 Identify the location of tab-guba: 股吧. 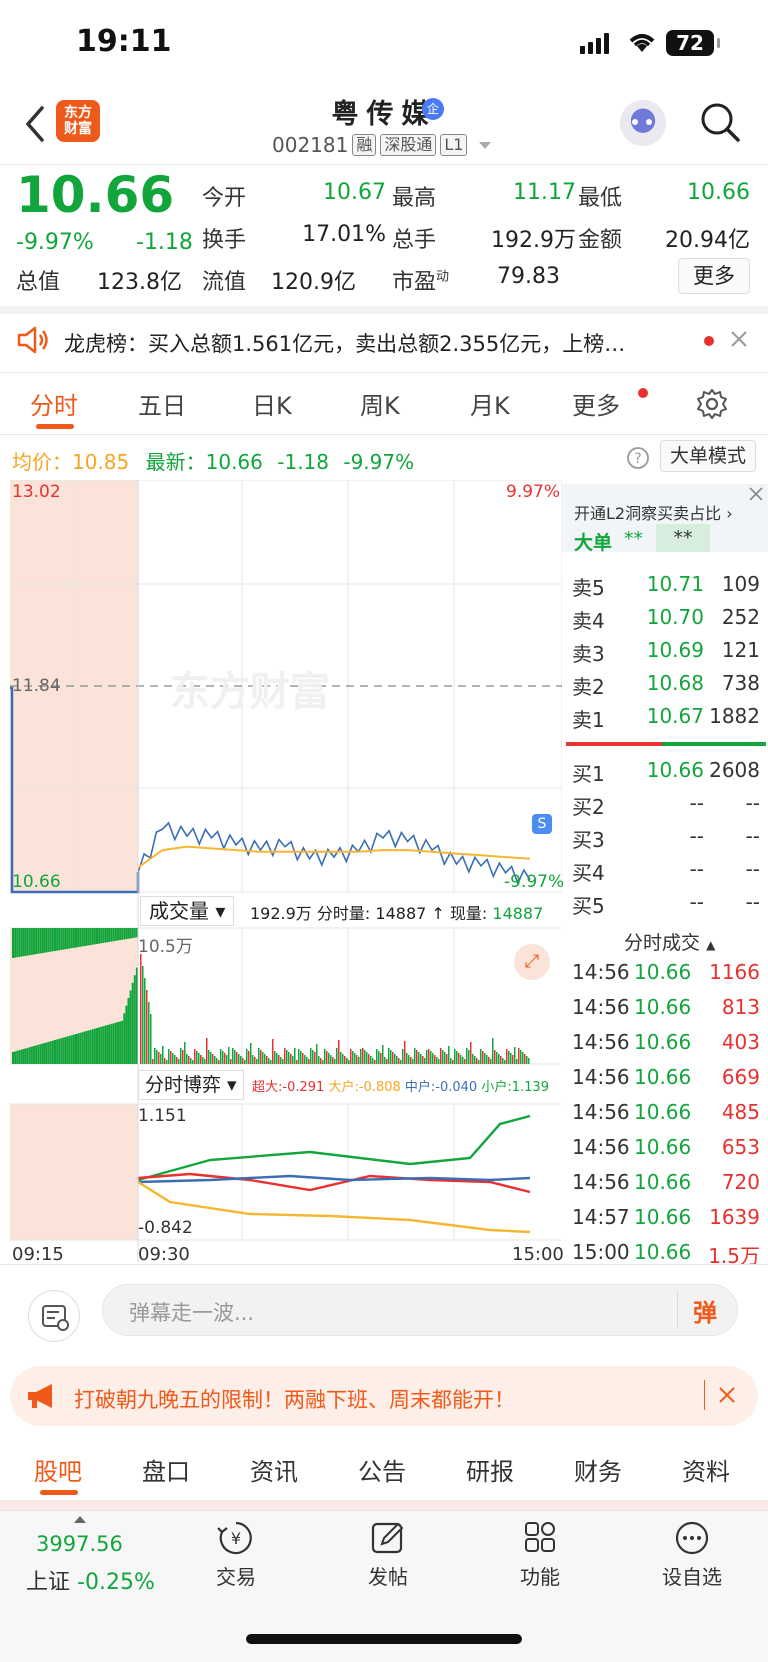
(58, 1469).